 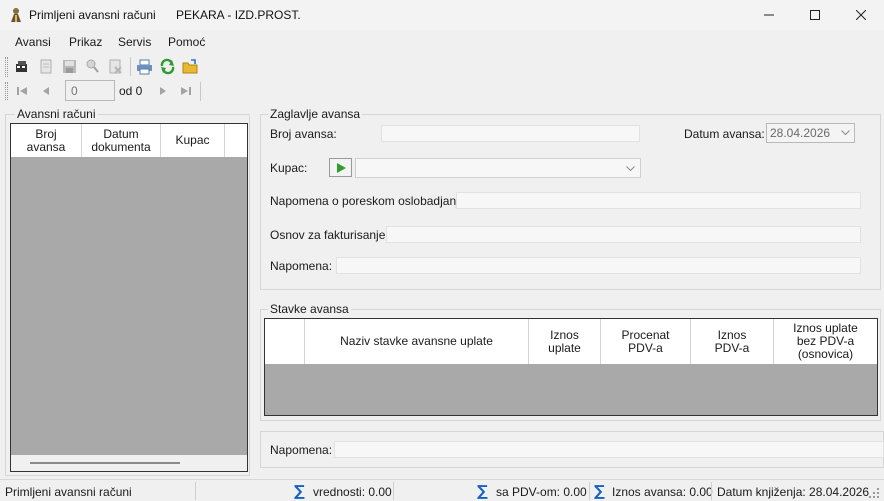 What do you see at coordinates (92, 66) in the screenshot?
I see `search-icon` at bounding box center [92, 66].